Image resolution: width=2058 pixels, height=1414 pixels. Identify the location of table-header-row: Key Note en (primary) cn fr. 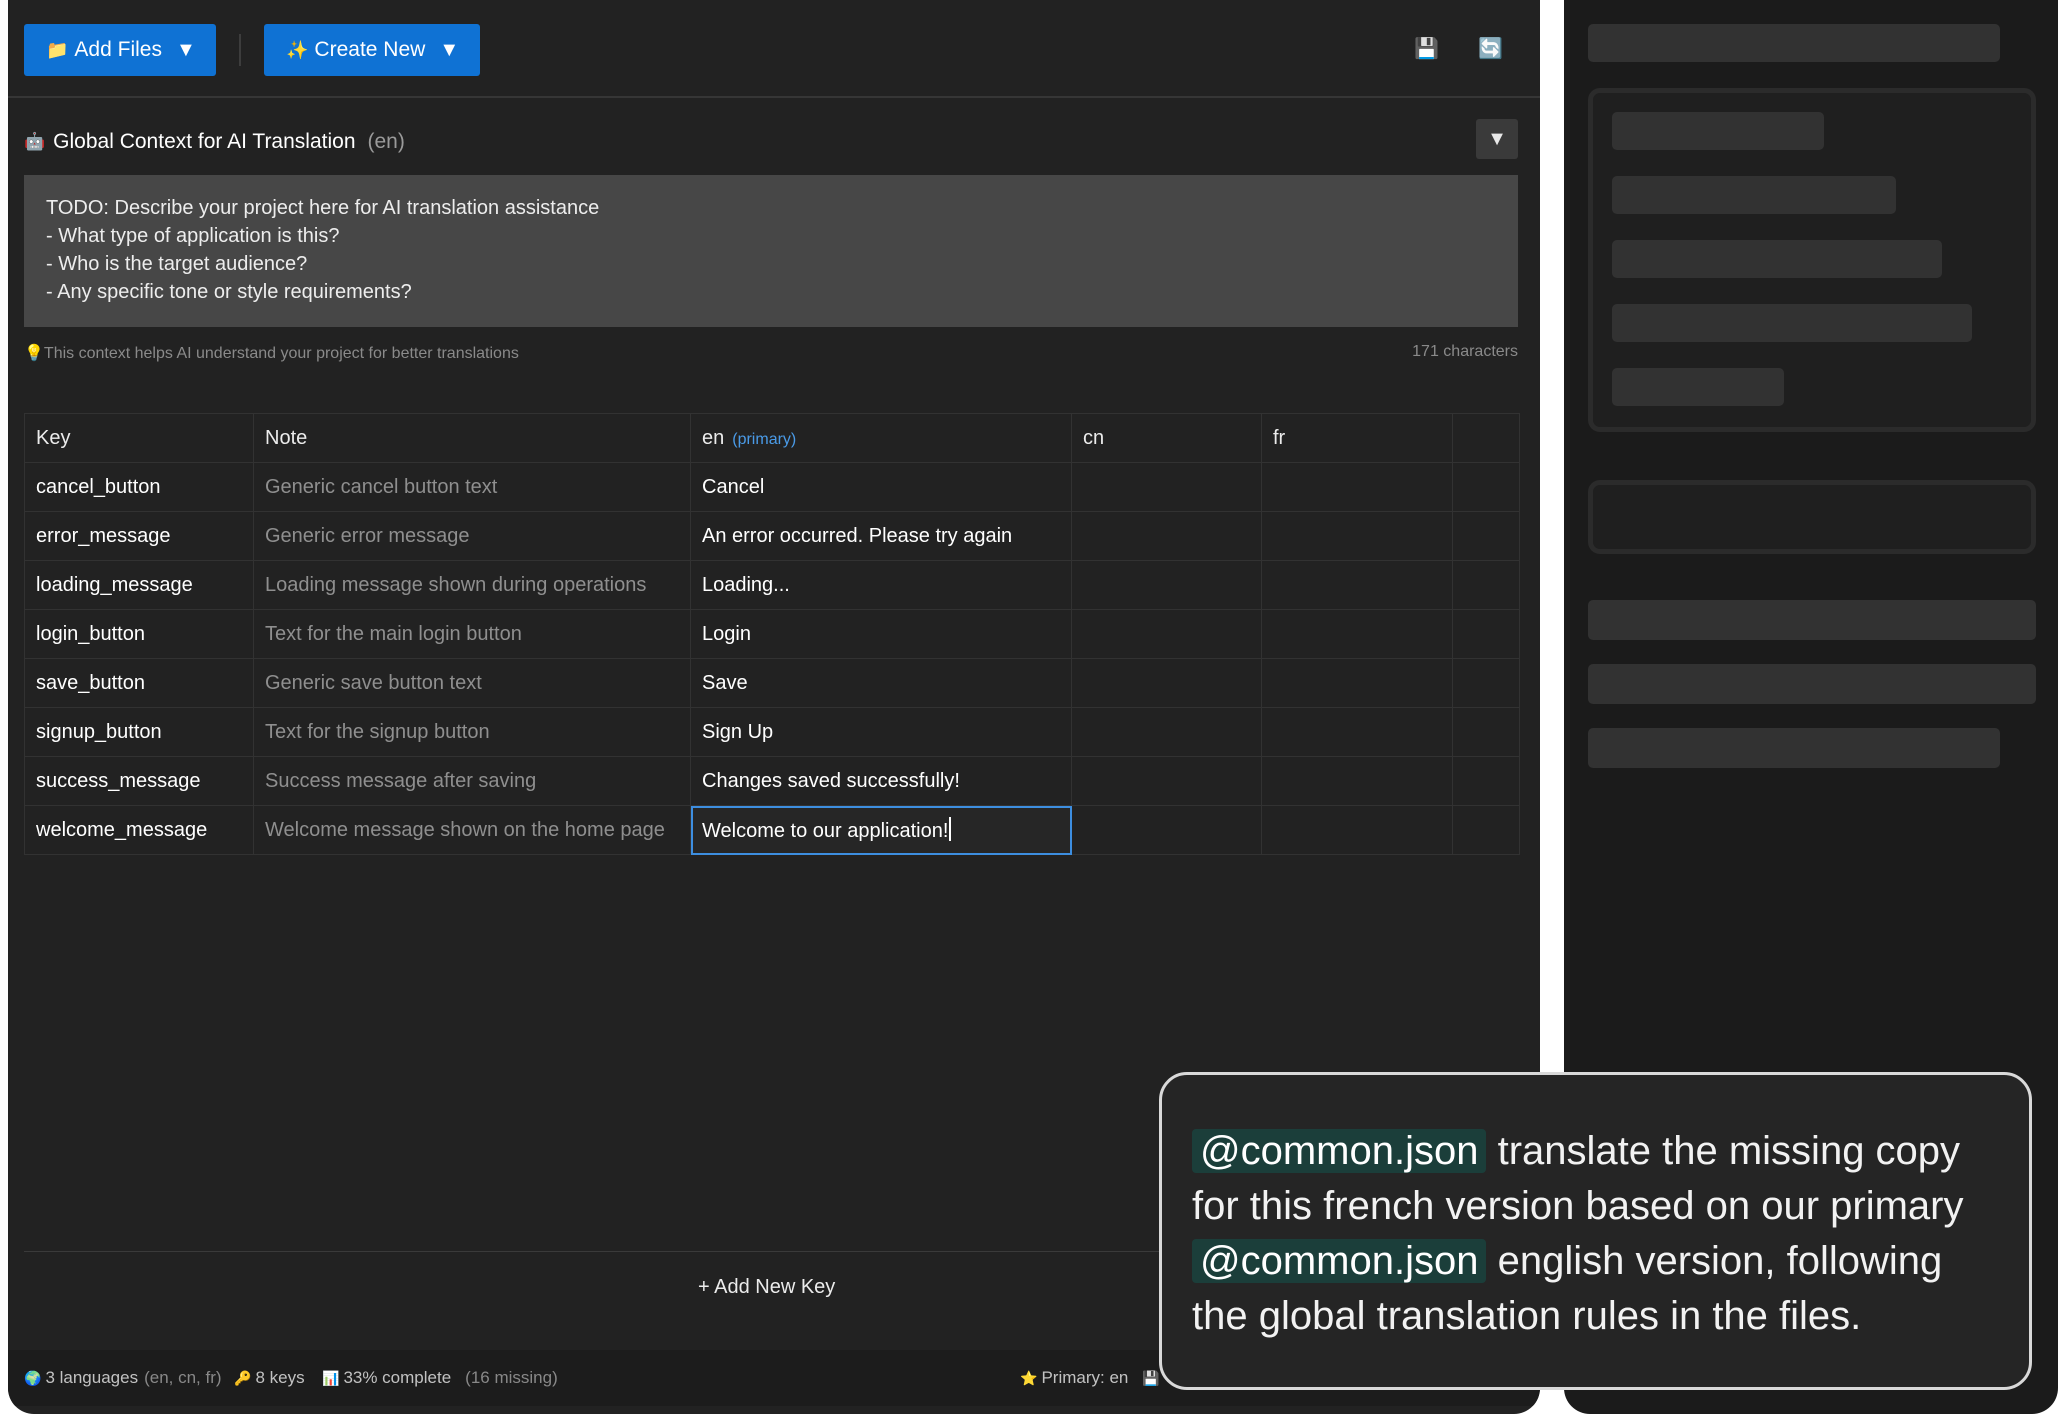
(772, 438).